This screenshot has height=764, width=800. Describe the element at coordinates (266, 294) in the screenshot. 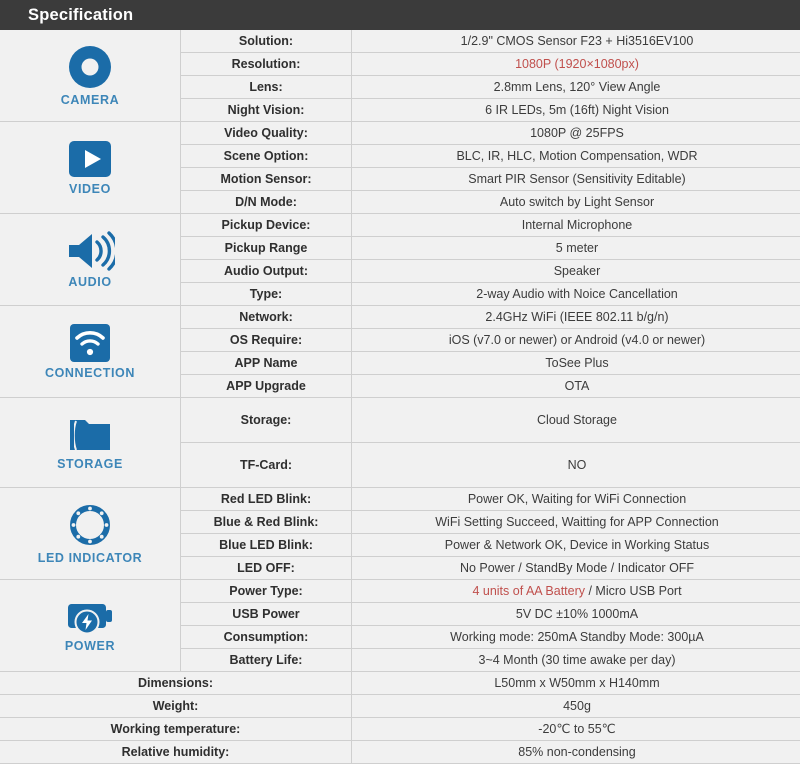

I see `spec-label: Type:` at that location.